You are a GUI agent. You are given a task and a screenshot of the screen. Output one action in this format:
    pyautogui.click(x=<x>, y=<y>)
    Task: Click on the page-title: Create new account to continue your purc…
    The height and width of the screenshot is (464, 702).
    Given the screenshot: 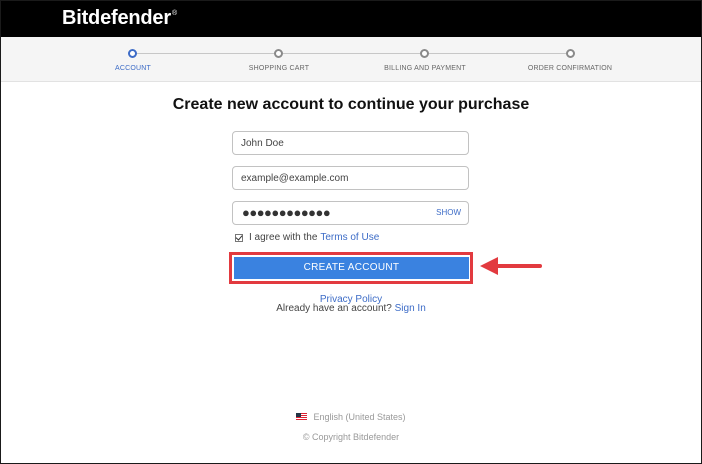 What is the action you would take?
    pyautogui.click(x=351, y=104)
    